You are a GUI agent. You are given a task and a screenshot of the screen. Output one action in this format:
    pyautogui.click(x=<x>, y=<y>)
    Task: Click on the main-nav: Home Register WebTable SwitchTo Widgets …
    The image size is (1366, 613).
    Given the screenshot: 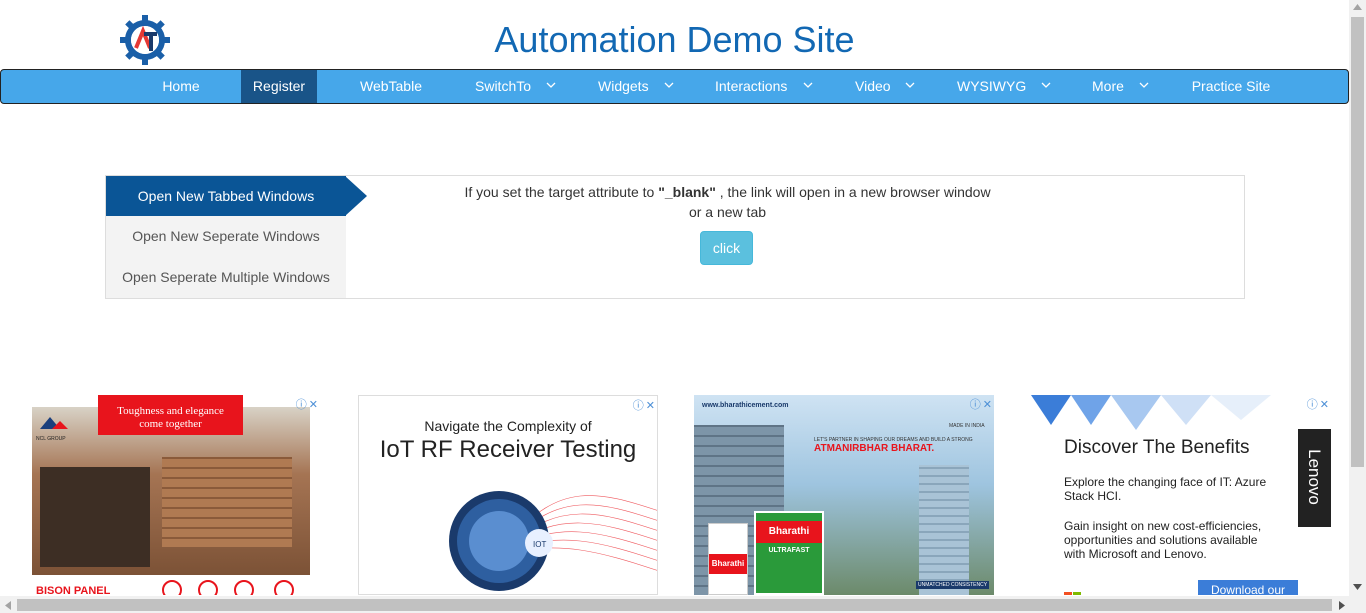 What is the action you would take?
    pyautogui.click(x=674, y=86)
    